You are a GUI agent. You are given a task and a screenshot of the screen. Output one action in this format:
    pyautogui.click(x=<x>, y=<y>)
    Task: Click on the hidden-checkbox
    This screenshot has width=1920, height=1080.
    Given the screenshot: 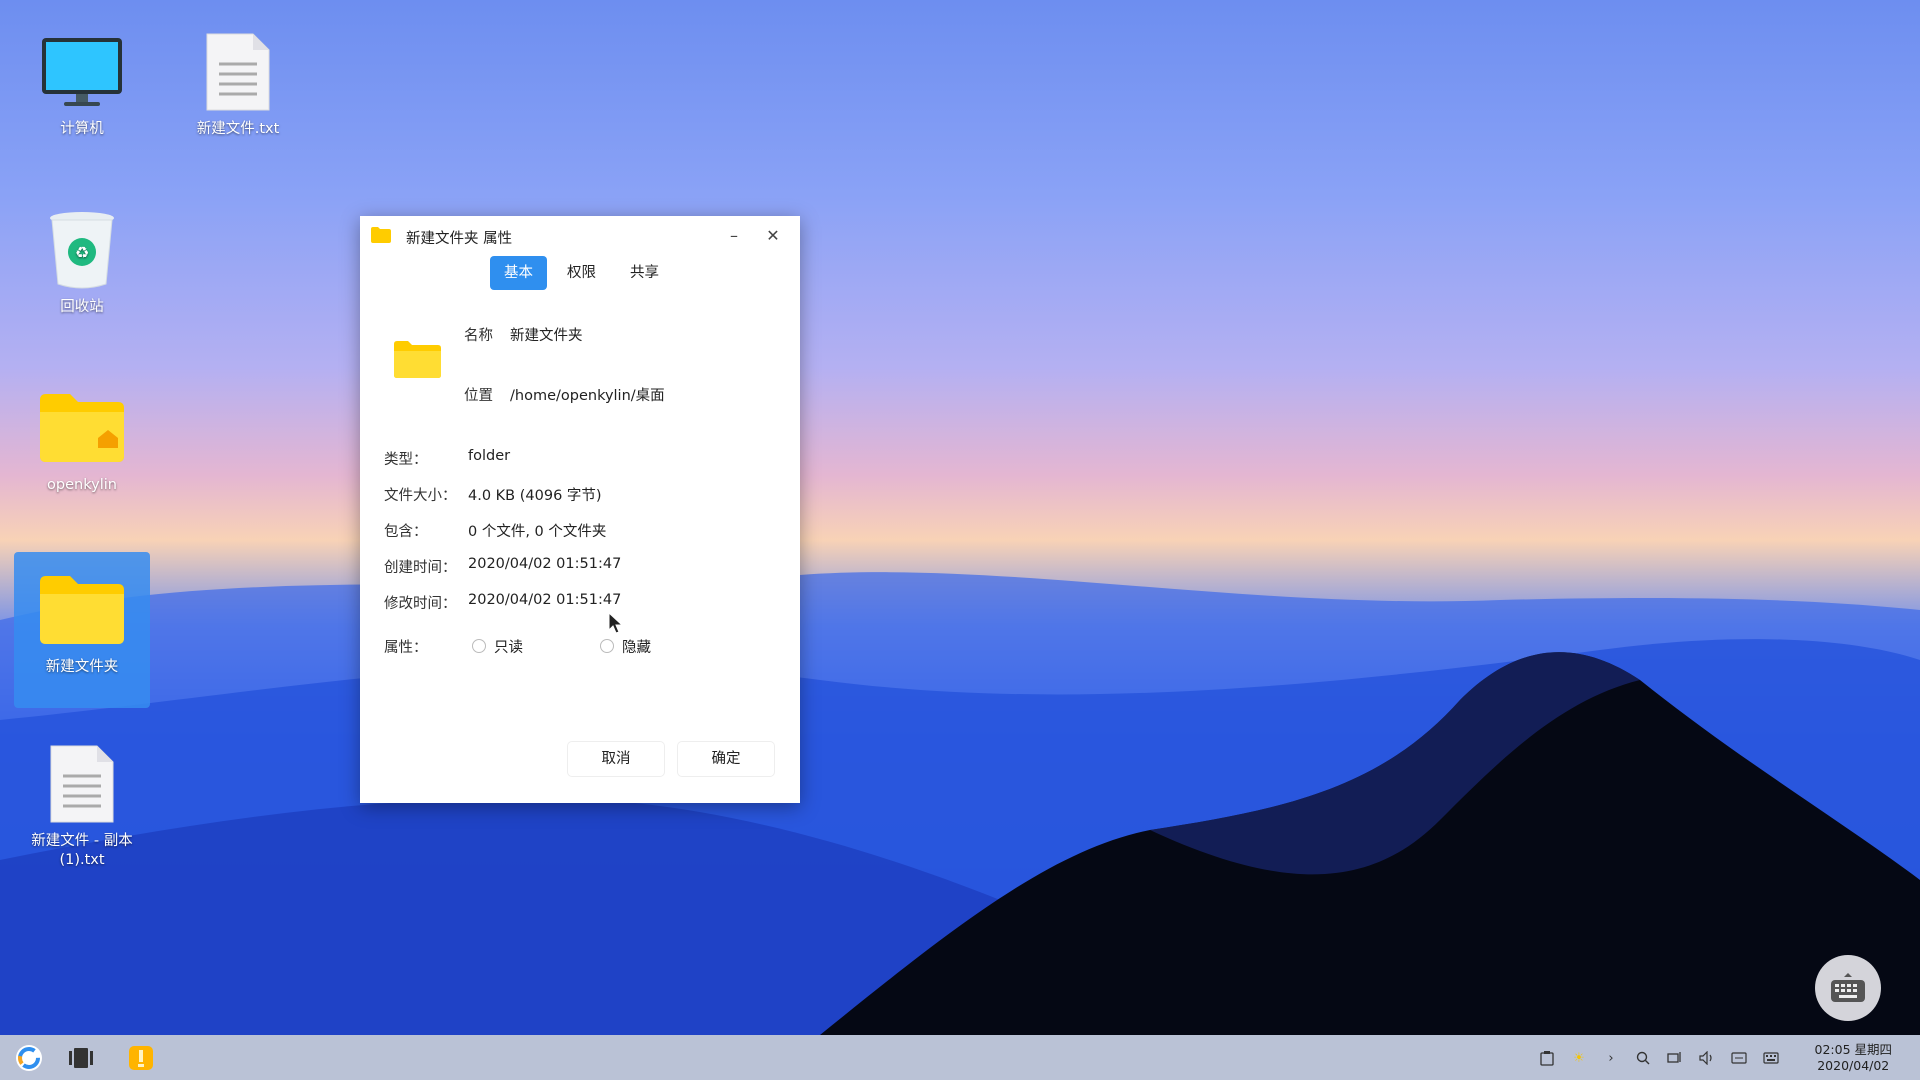 What is the action you would take?
    pyautogui.click(x=607, y=646)
    